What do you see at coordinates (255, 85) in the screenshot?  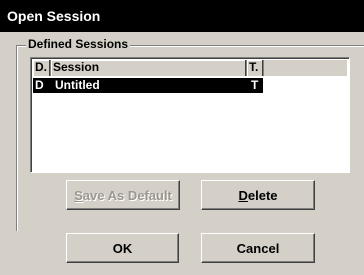 I see `session-row-t: T` at bounding box center [255, 85].